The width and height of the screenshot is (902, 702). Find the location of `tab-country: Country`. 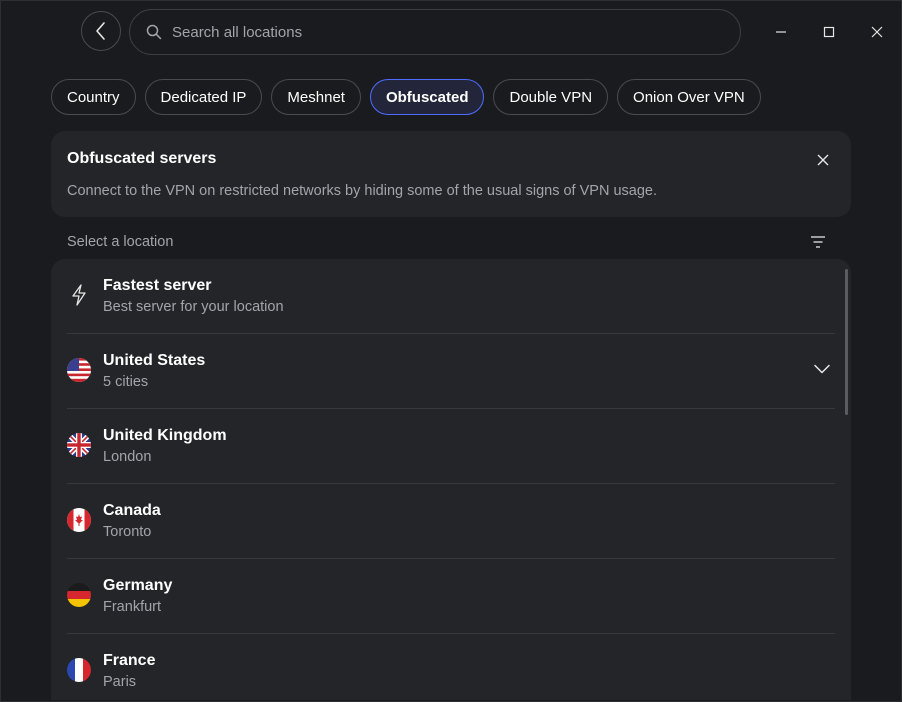

tab-country: Country is located at coordinates (93, 97).